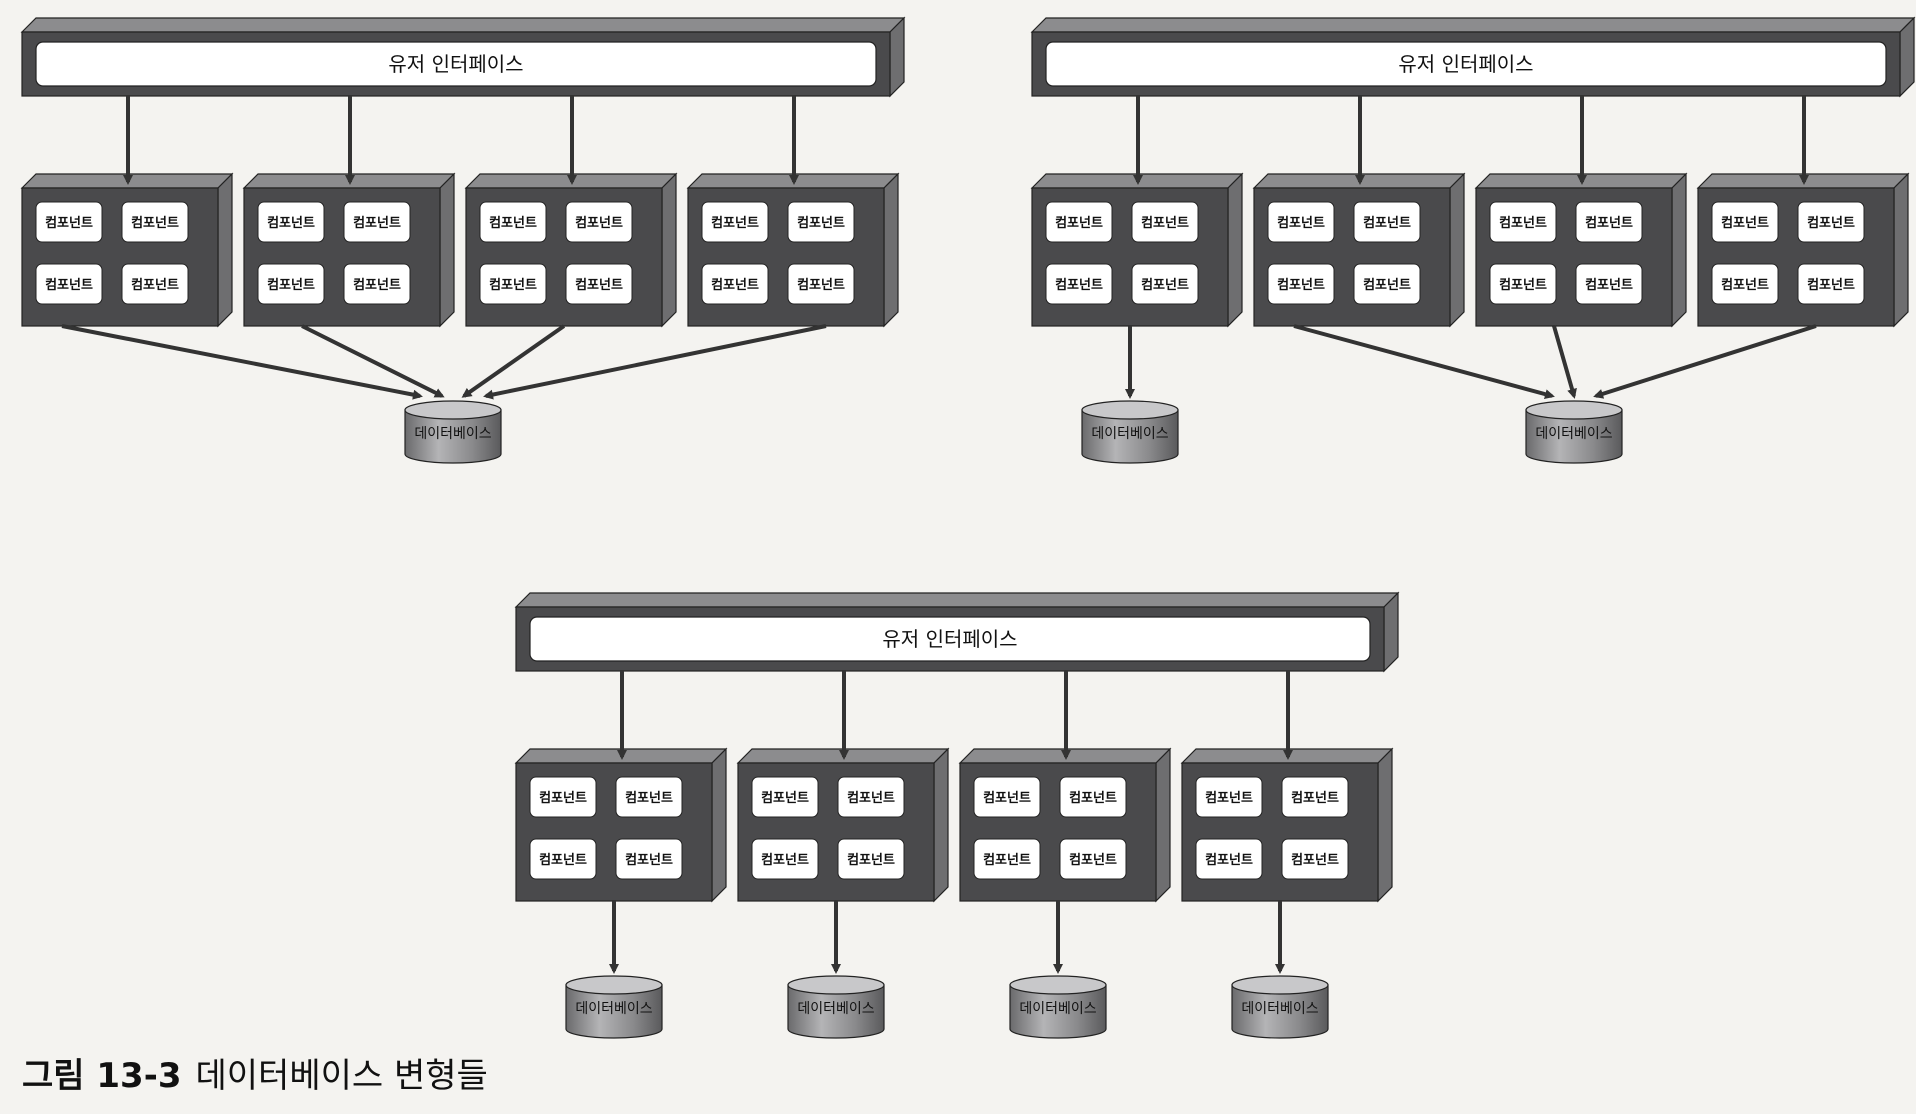 The width and height of the screenshot is (1916, 1114). I want to click on figure-caption: 그림 13-3 데이터베이스 변형들, so click(255, 1072).